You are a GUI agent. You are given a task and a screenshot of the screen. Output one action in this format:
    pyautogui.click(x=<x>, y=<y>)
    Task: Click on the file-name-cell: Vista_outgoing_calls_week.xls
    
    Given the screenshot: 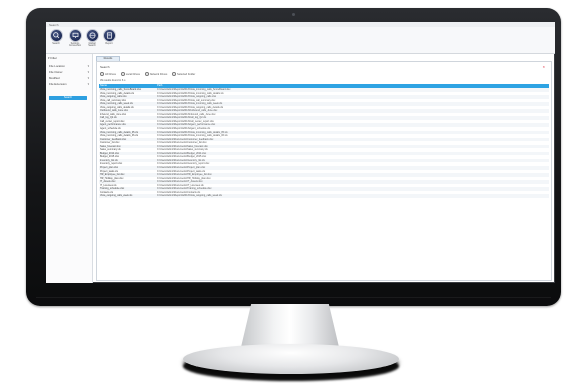 What is the action you would take?
    pyautogui.click(x=116, y=196)
    